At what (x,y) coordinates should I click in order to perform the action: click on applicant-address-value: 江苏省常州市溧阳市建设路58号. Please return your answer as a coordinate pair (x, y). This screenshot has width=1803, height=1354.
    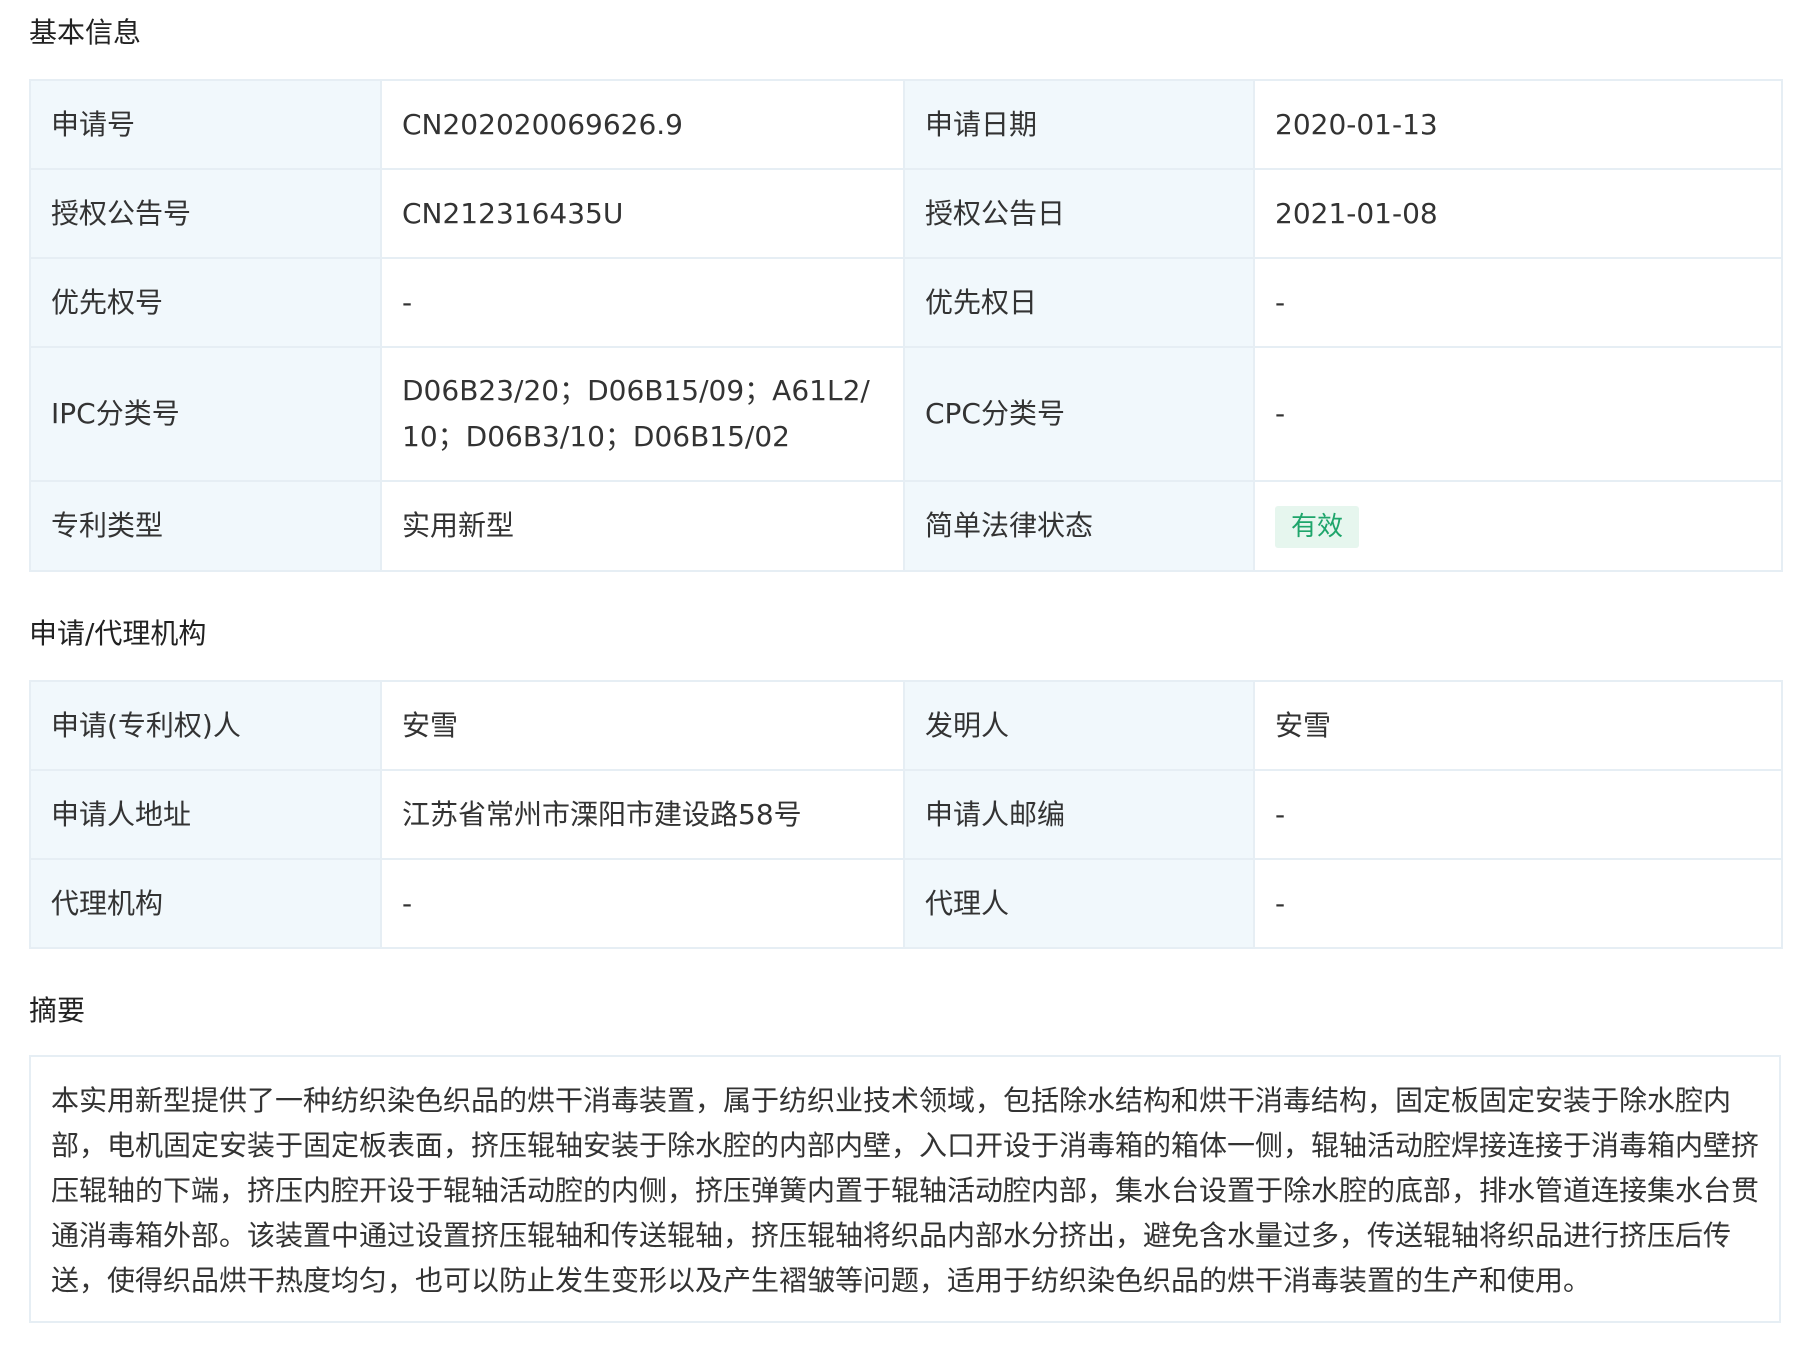
    Looking at the image, I should click on (642, 814).